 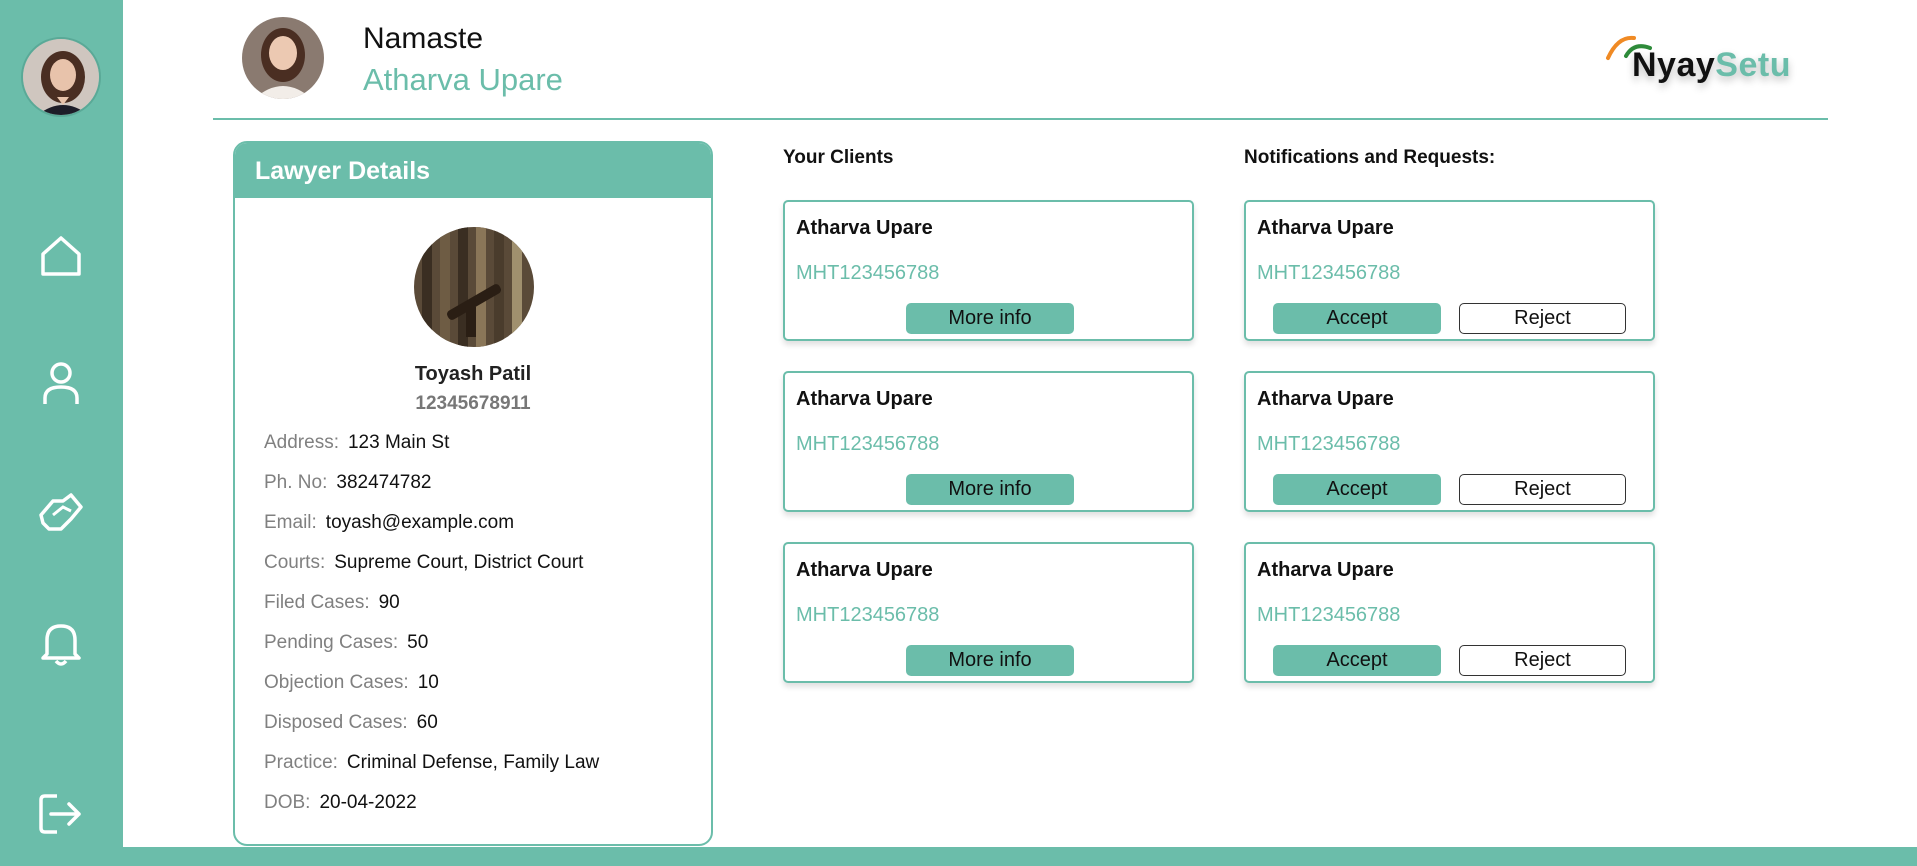 I want to click on lawyer-id: 12345678911, so click(x=473, y=403).